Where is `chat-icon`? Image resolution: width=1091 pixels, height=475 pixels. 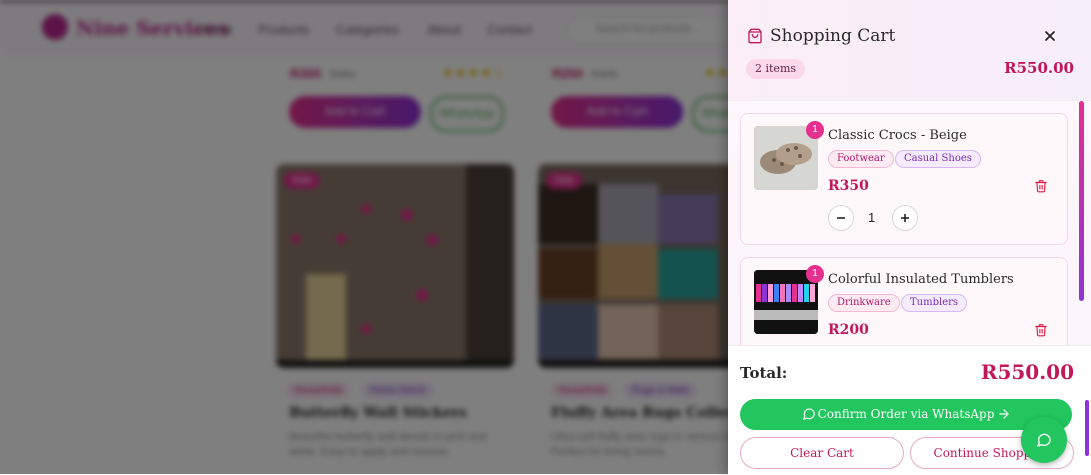 chat-icon is located at coordinates (1044, 440).